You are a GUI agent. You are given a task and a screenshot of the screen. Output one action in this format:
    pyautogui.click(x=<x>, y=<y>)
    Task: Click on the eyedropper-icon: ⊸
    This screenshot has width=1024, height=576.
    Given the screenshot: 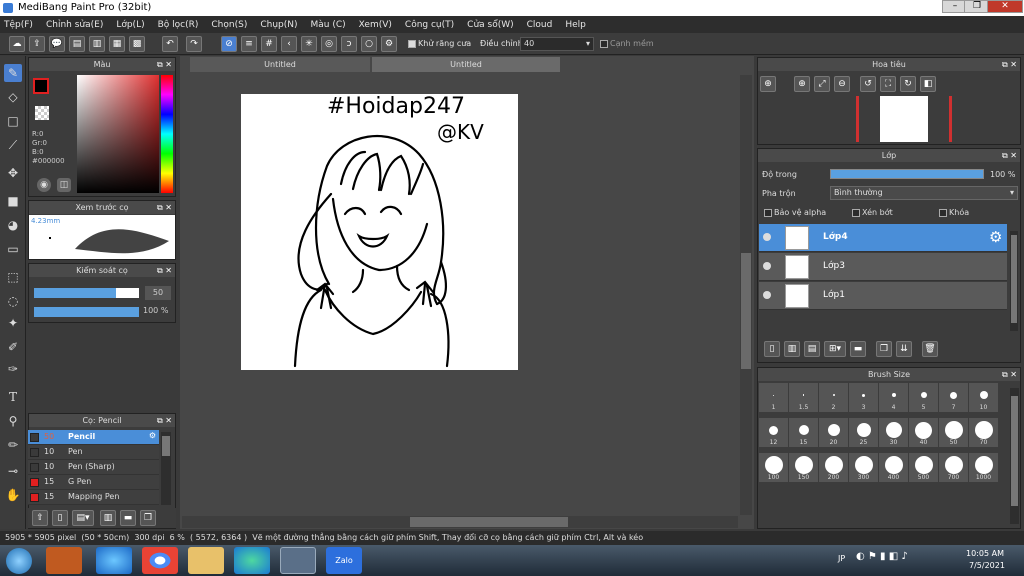 What is the action you would take?
    pyautogui.click(x=13, y=471)
    